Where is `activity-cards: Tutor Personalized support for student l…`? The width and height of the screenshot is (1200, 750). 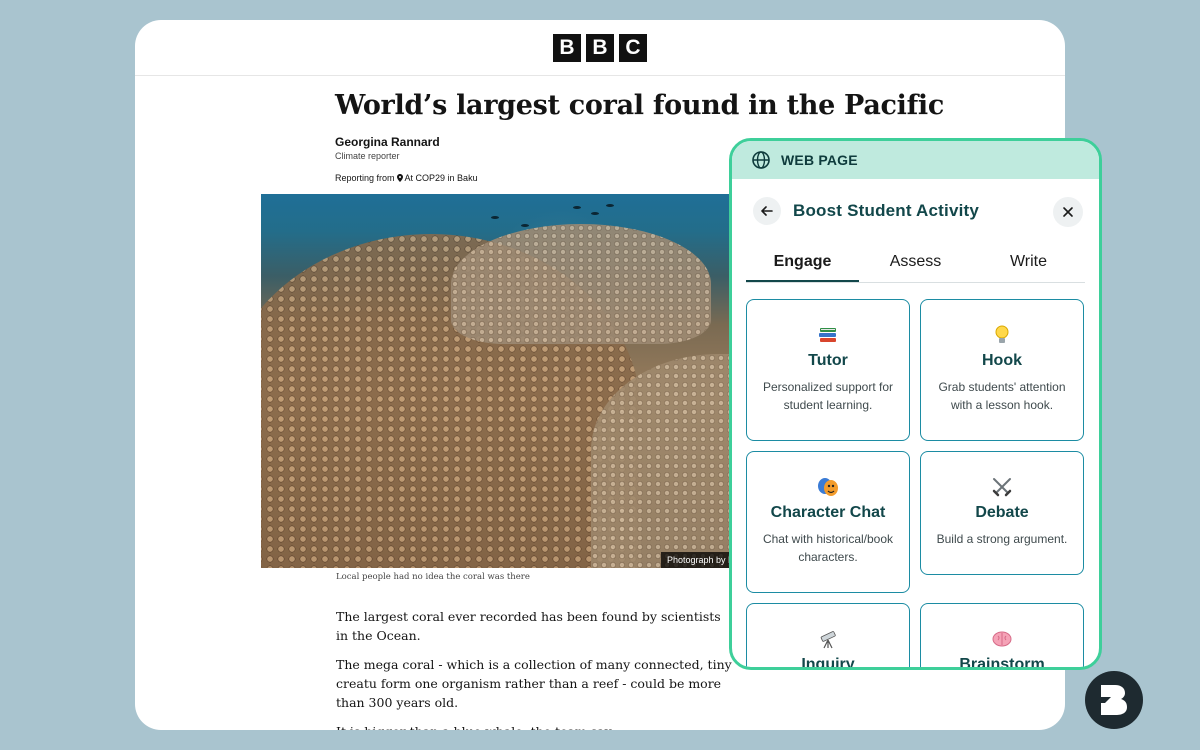 activity-cards: Tutor Personalized support for student l… is located at coordinates (915, 484).